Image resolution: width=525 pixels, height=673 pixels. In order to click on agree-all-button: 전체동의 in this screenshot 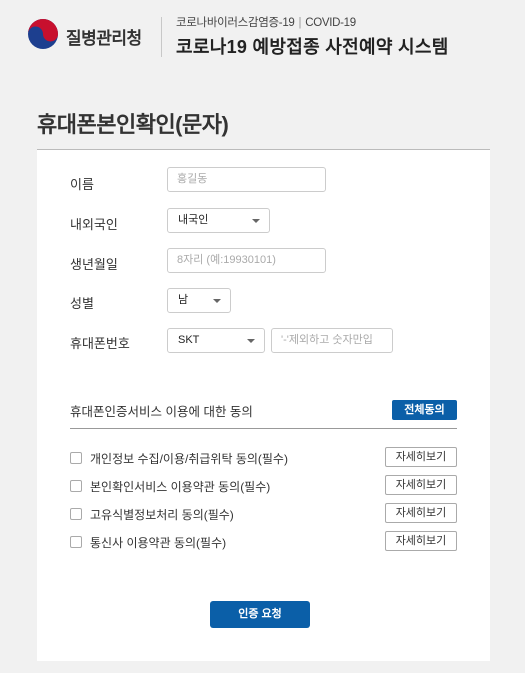, I will do `click(424, 410)`.